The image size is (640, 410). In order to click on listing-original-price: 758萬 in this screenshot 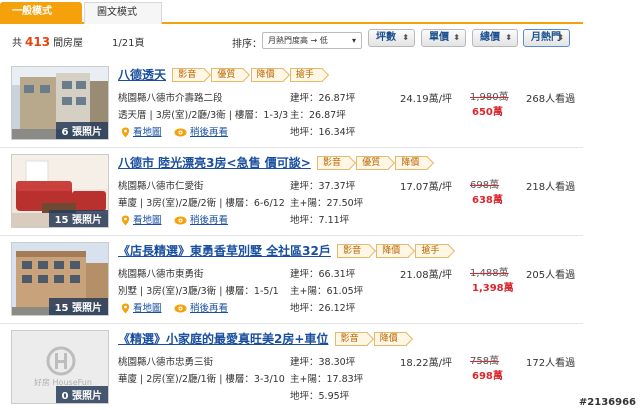, I will do `click(484, 359)`.